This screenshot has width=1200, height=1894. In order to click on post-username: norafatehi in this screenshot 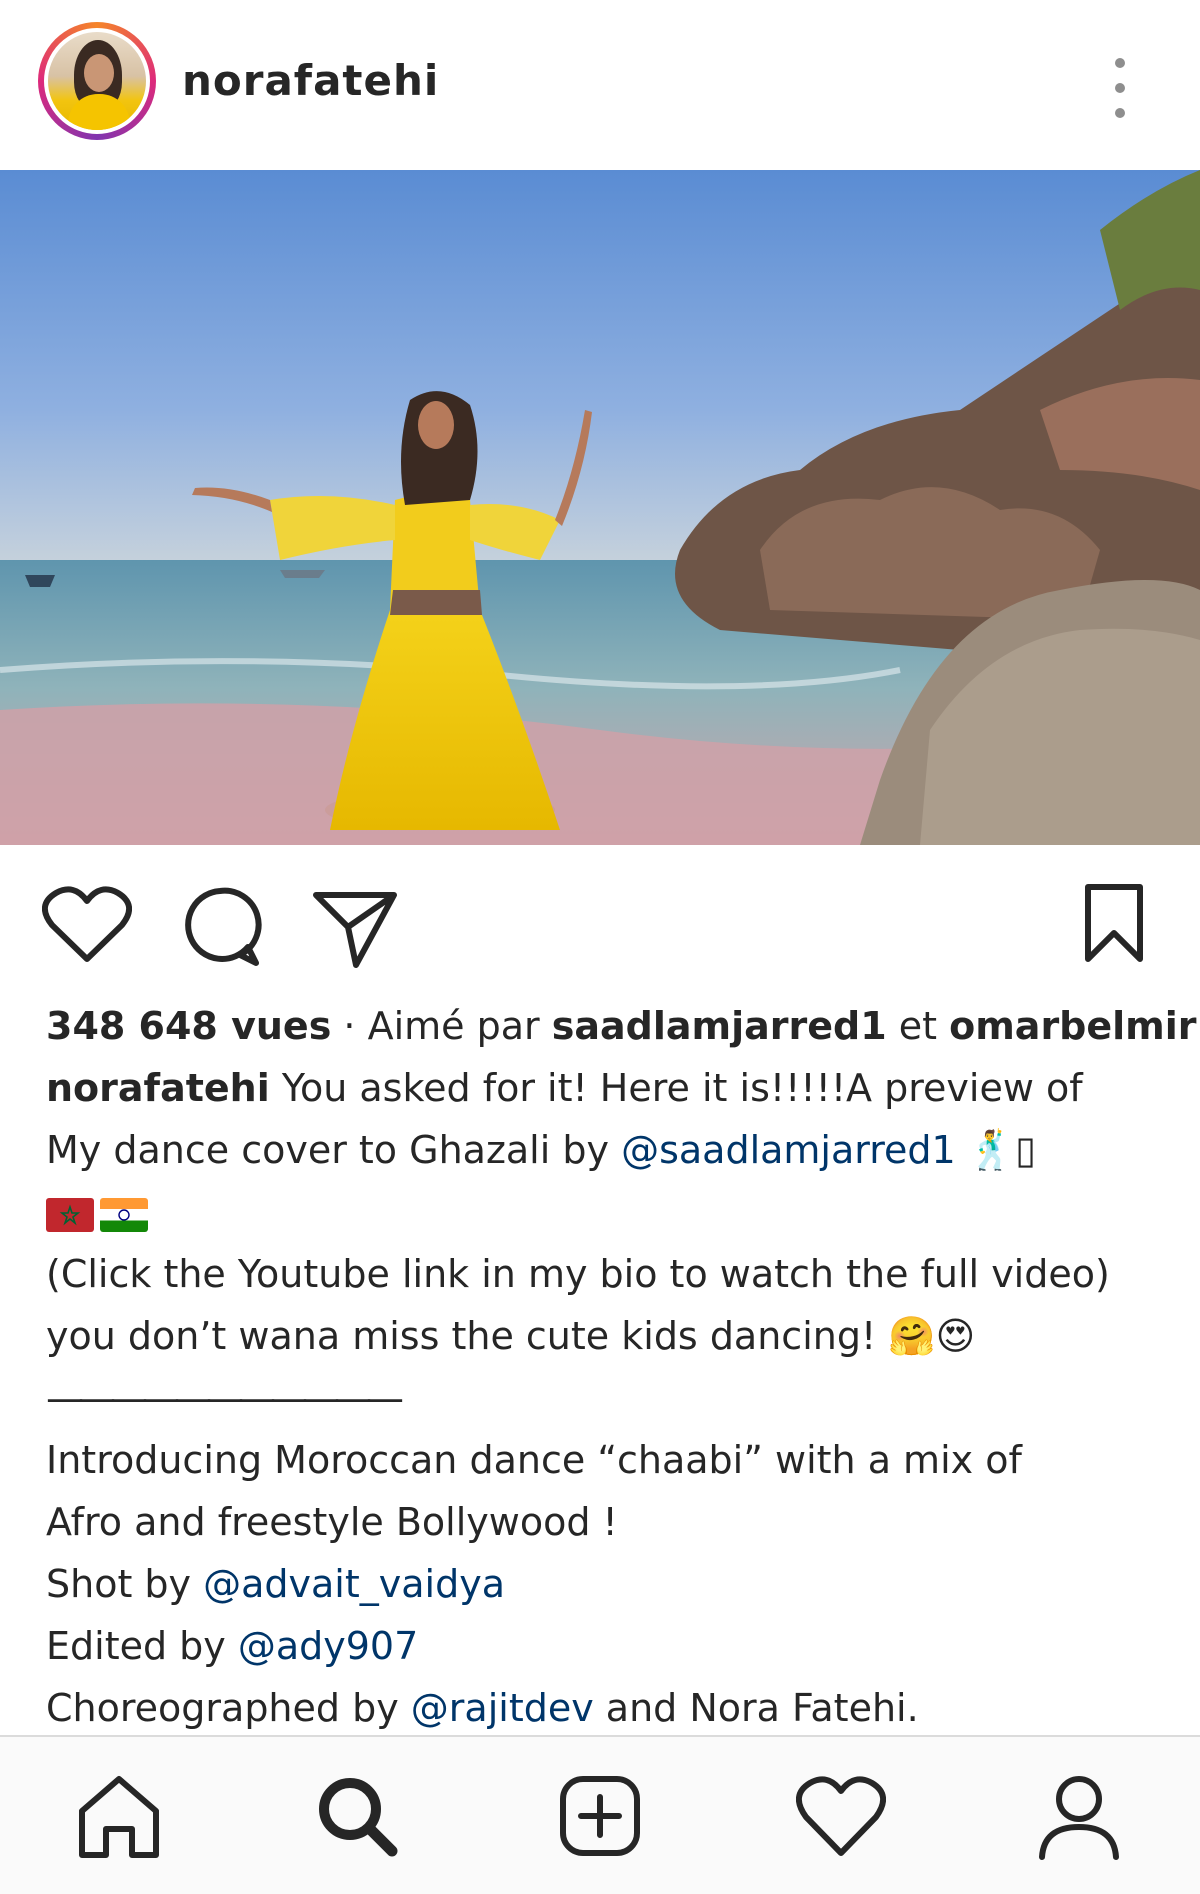, I will do `click(310, 80)`.